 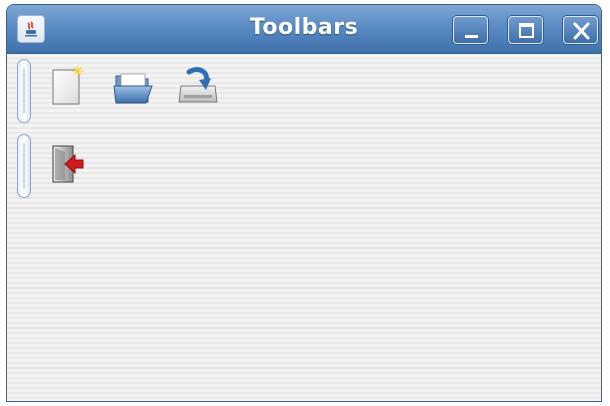 I want to click on exit-button, so click(x=71, y=166).